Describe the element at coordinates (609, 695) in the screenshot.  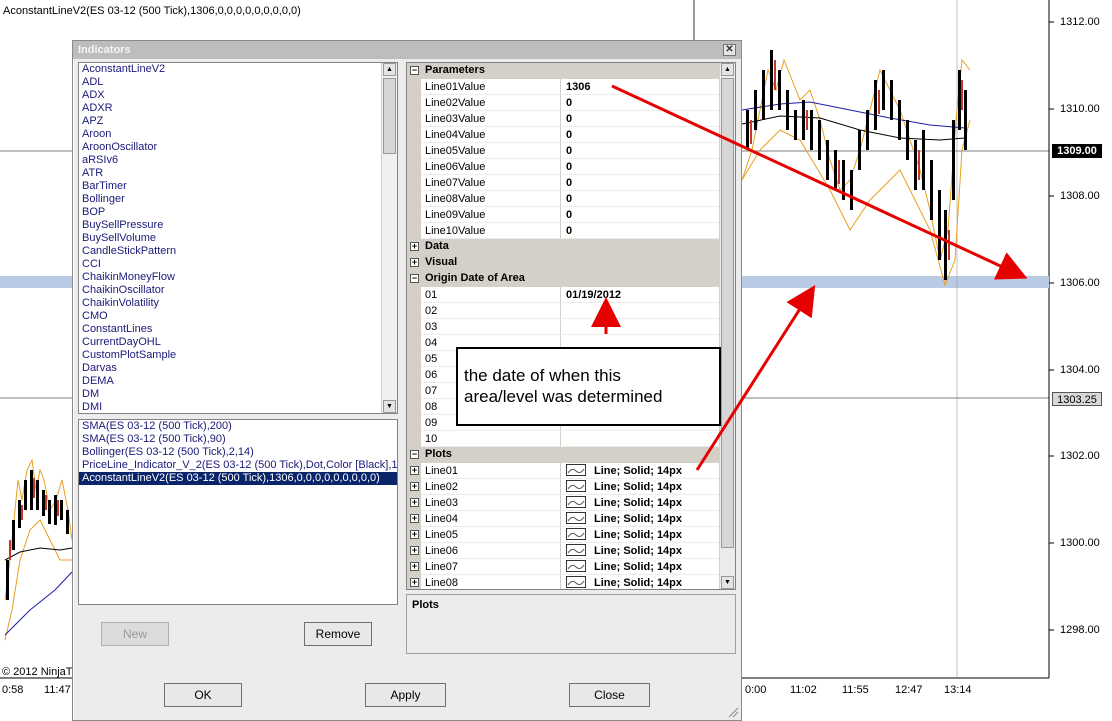
I see `close-button: Close` at that location.